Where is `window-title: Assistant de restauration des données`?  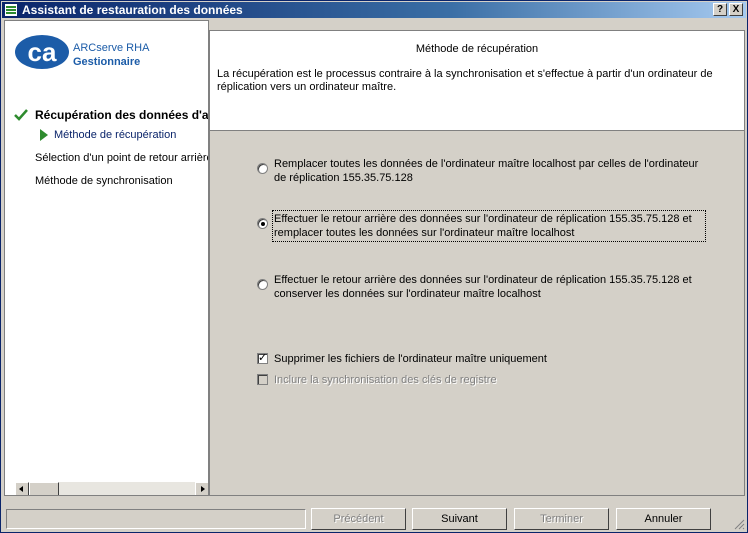 window-title: Assistant de restauration des données is located at coordinates (132, 10).